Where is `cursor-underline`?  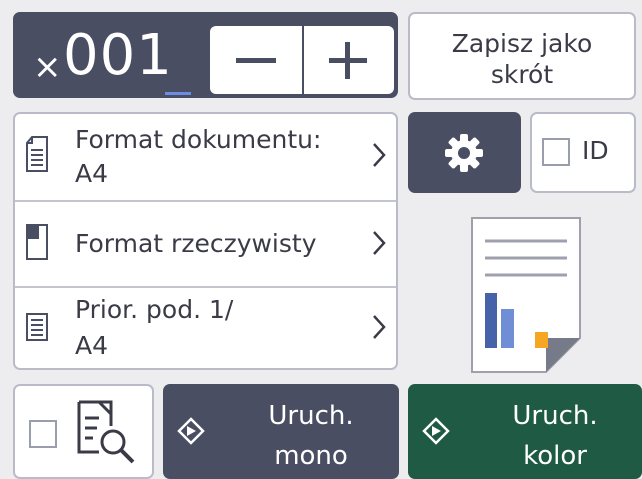
cursor-underline is located at coordinates (178, 93).